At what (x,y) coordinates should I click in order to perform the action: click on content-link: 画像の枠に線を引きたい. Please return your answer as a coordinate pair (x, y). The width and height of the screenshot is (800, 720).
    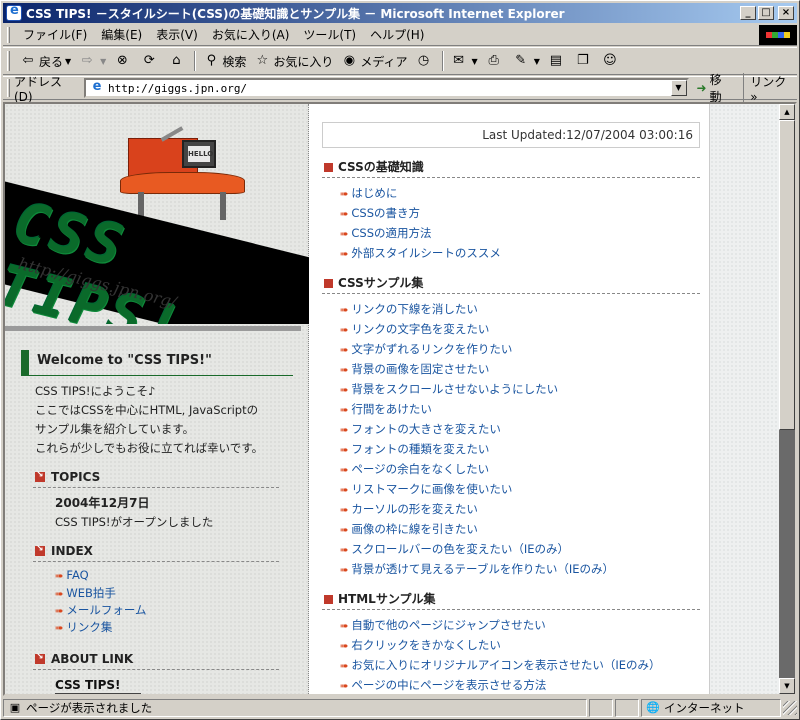
    Looking at the image, I should click on (414, 529).